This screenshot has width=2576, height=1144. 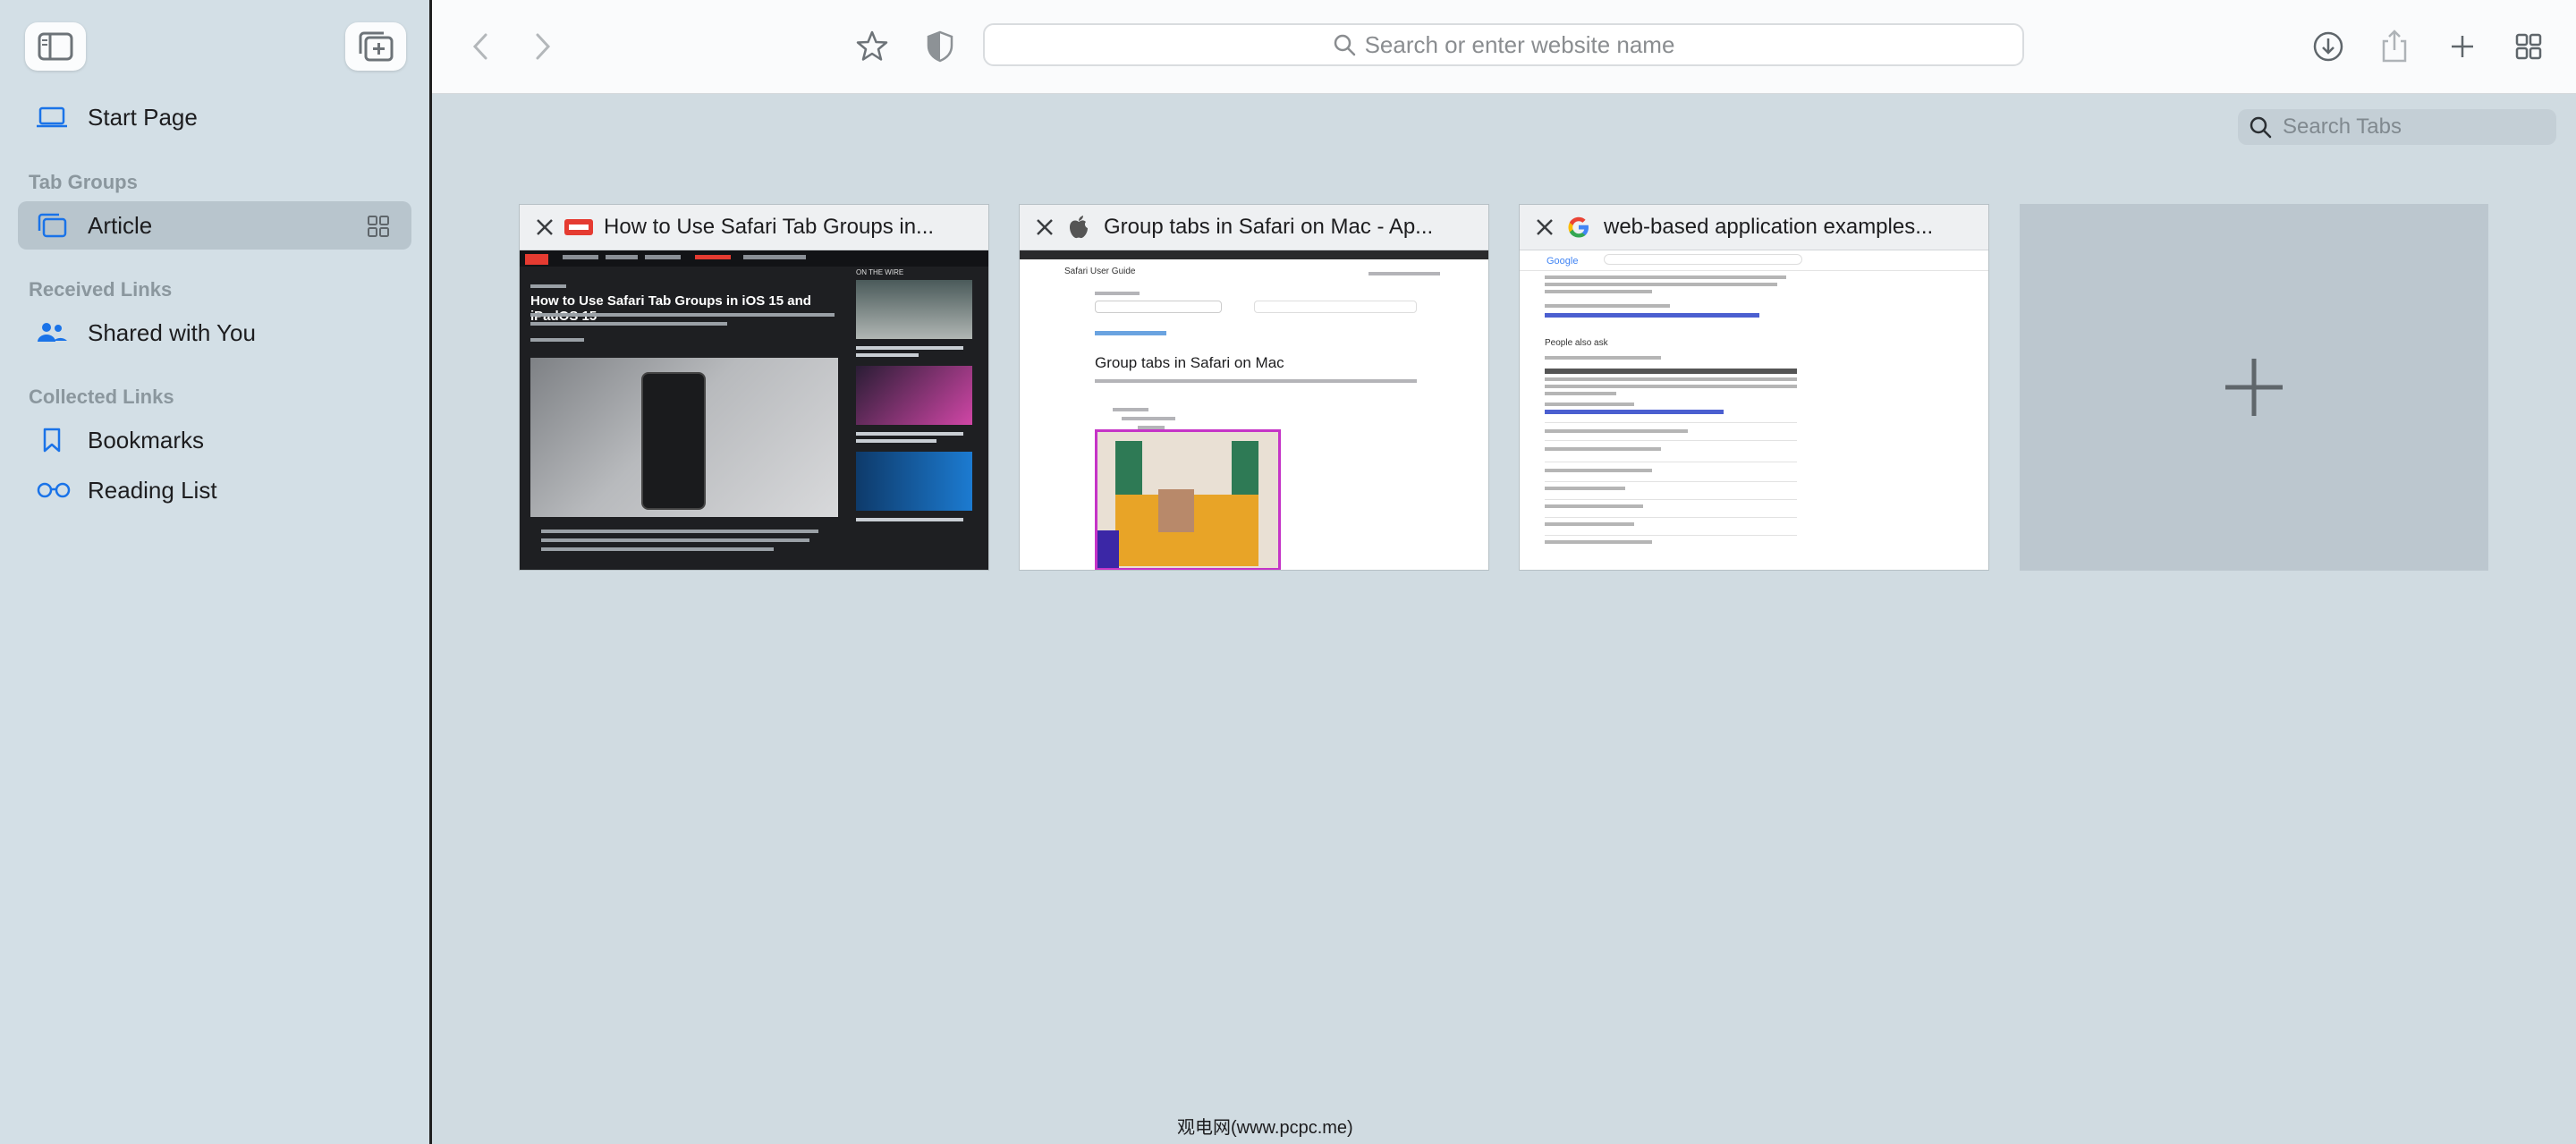 I want to click on sidebar-item-article: Article, so click(x=214, y=225).